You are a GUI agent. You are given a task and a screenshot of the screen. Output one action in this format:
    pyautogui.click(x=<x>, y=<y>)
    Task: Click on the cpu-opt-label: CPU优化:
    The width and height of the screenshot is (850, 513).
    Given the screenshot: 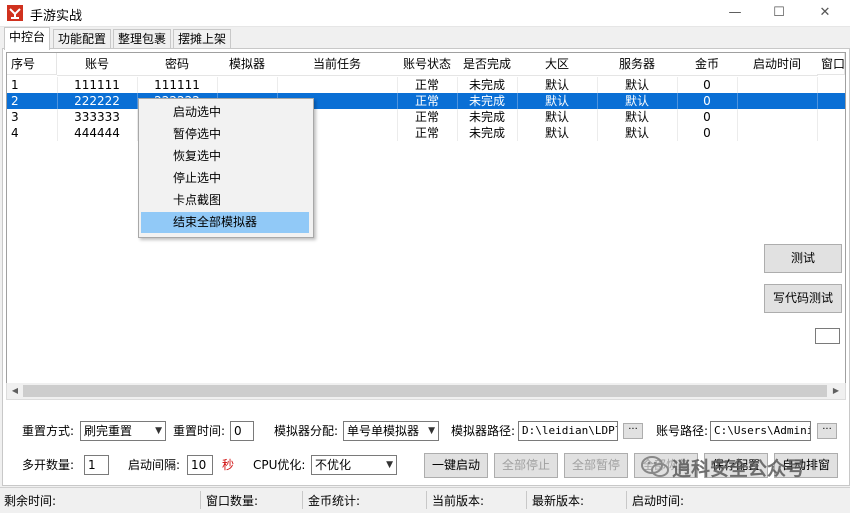 What is the action you would take?
    pyautogui.click(x=279, y=465)
    